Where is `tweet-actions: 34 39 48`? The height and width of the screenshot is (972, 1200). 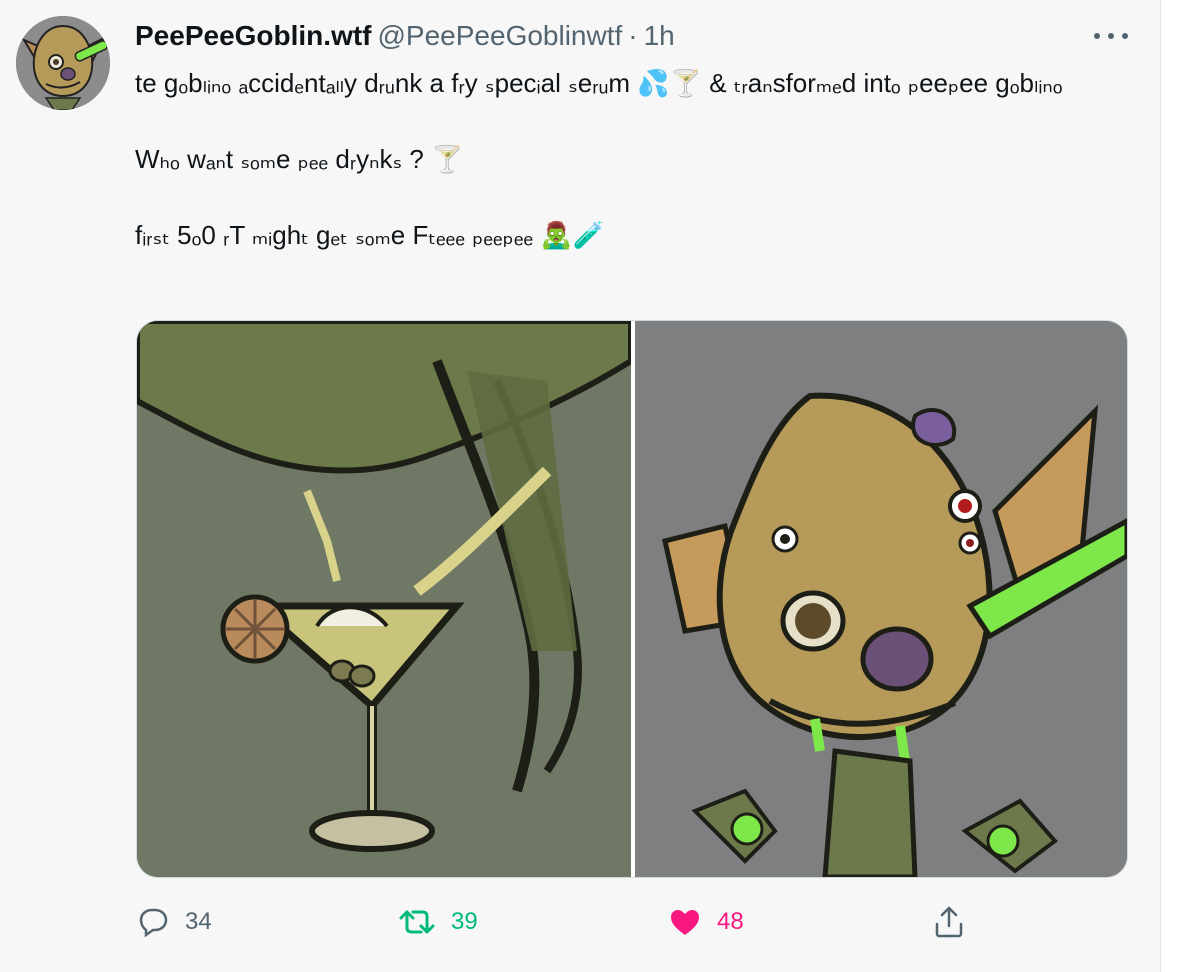 tweet-actions: 34 39 48 is located at coordinates (630, 922).